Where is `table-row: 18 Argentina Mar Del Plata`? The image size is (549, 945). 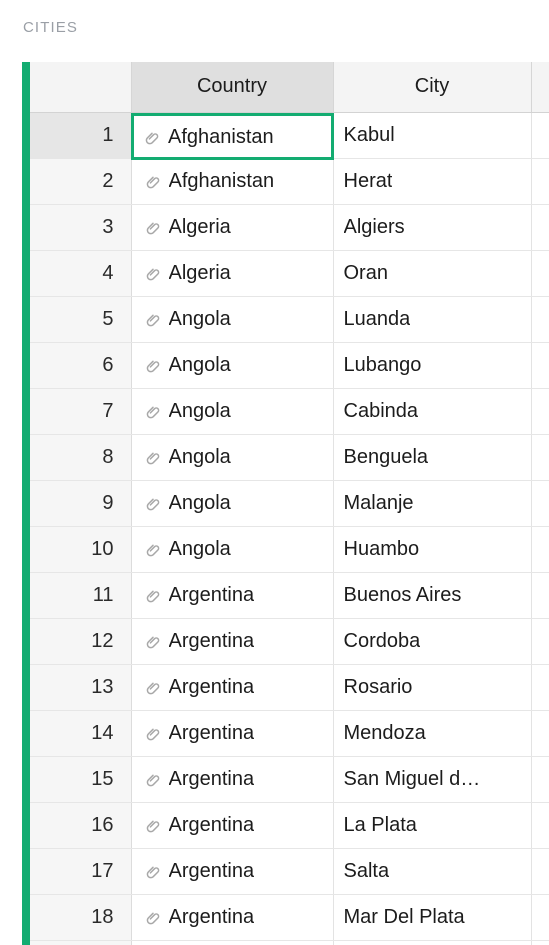 table-row: 18 Argentina Mar Del Plata is located at coordinates (289, 917).